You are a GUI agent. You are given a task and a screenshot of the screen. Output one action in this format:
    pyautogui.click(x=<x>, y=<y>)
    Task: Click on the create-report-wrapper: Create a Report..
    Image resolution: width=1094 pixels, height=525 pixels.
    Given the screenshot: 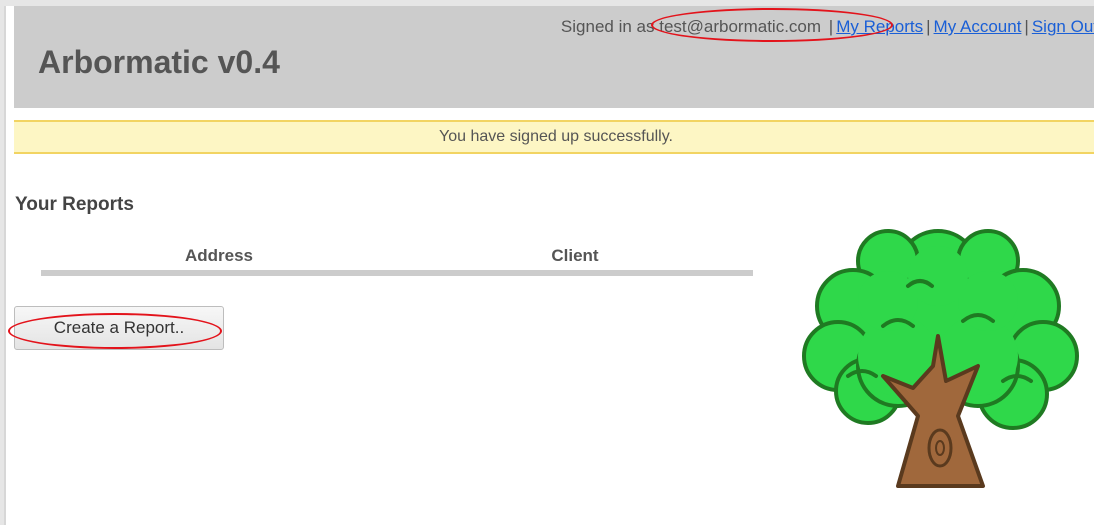 What is the action you would take?
    pyautogui.click(x=116, y=328)
    